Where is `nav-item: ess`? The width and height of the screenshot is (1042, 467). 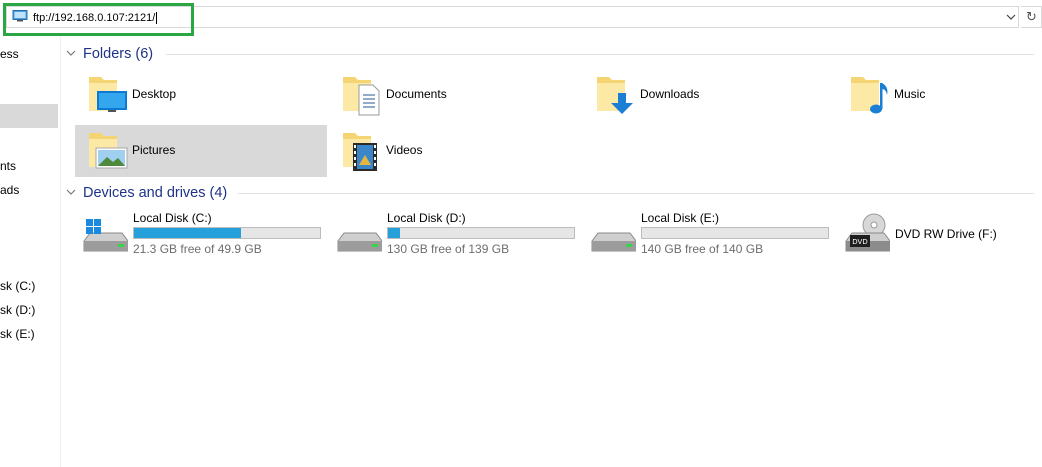 nav-item: ess is located at coordinates (9, 54).